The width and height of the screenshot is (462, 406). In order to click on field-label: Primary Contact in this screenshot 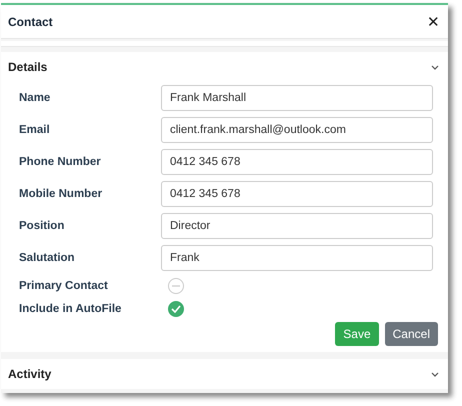, I will do `click(64, 286)`.